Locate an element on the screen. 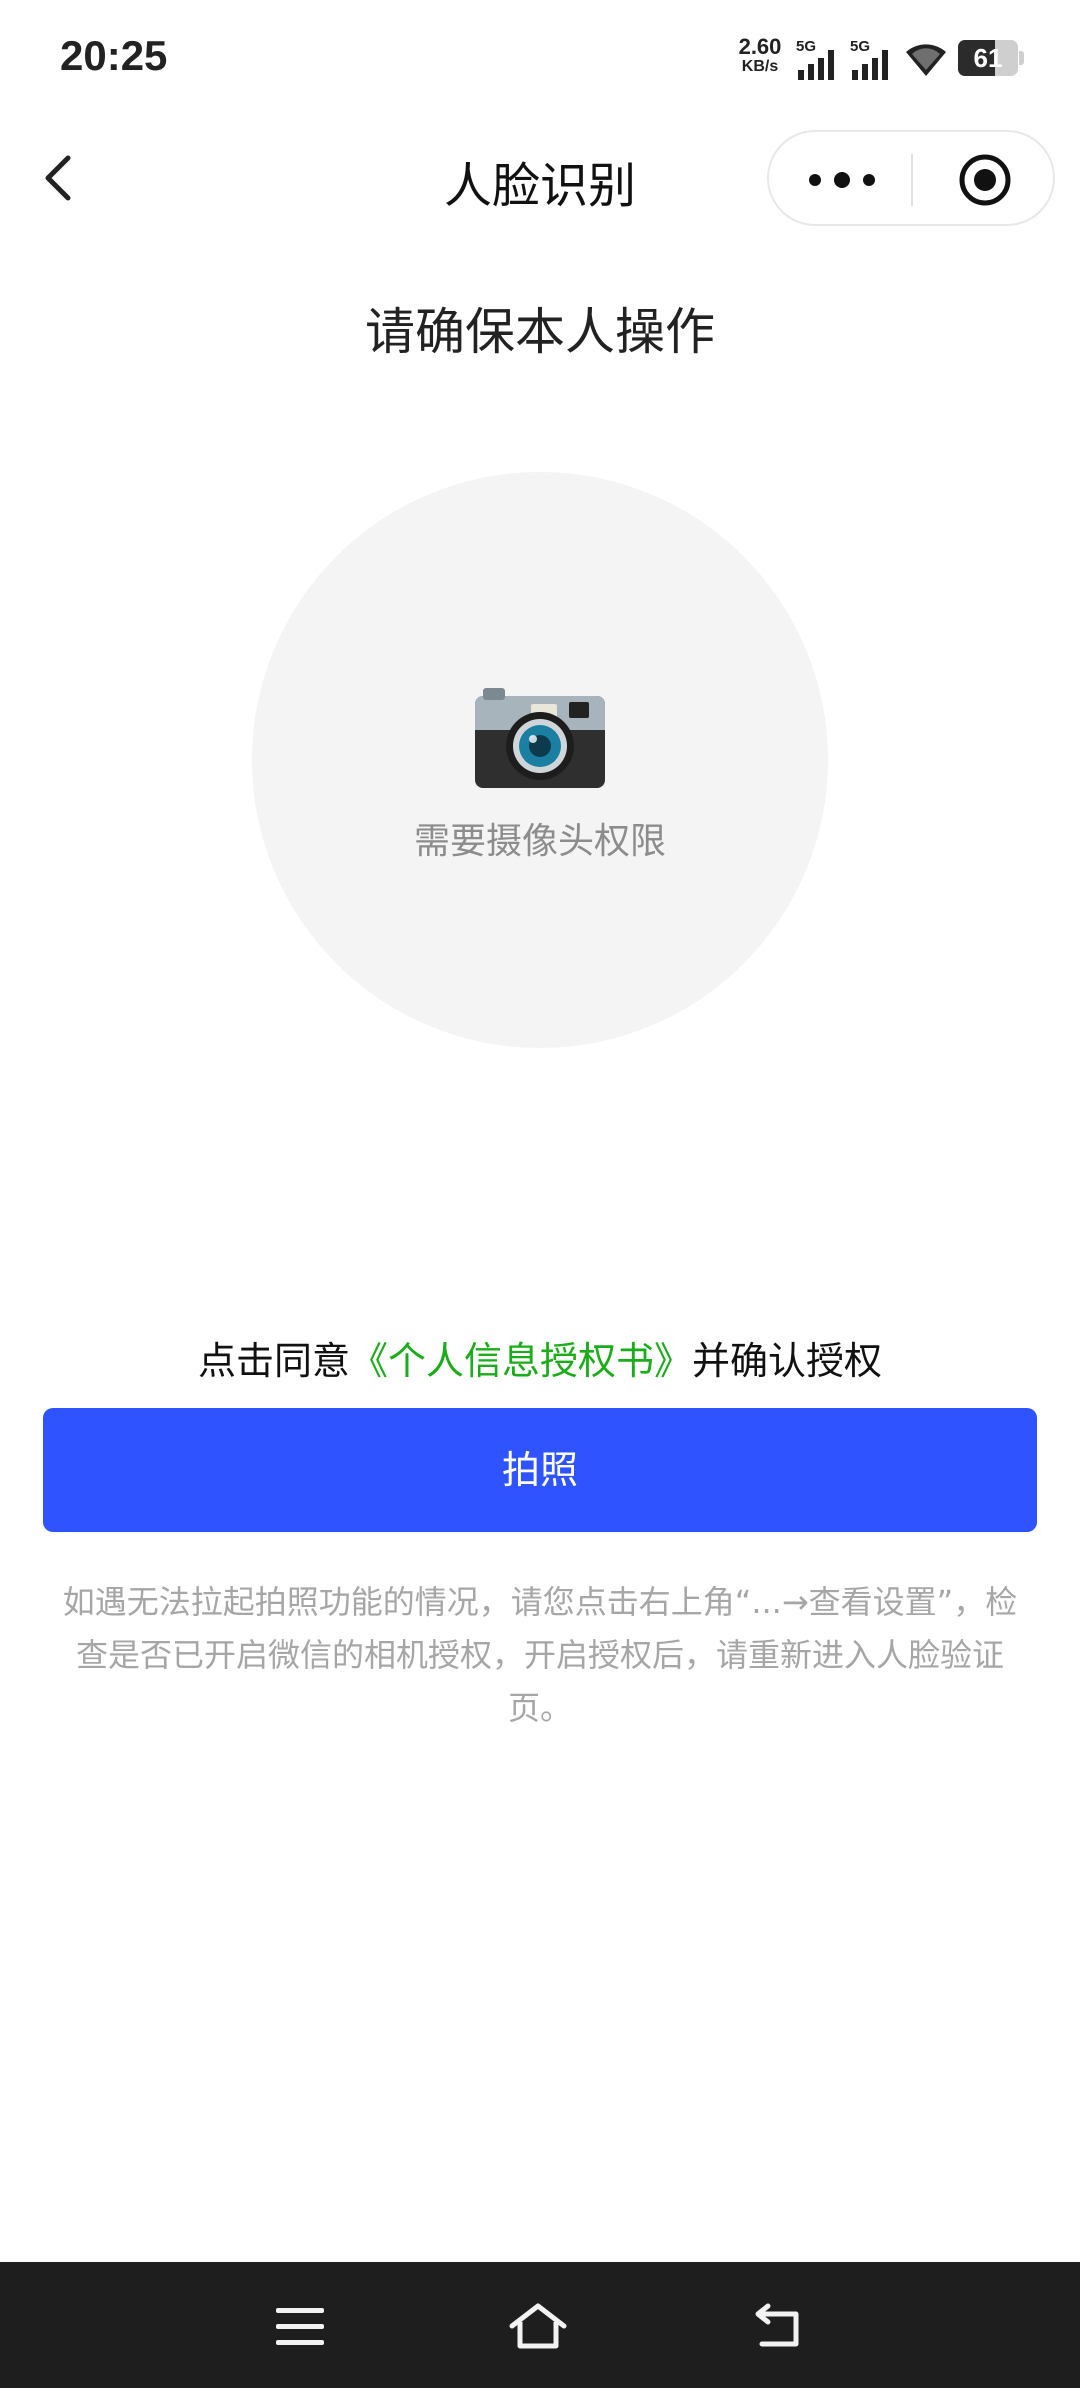 This screenshot has width=1080, height=2388. nav-bar: 人脸识别 is located at coordinates (540, 178).